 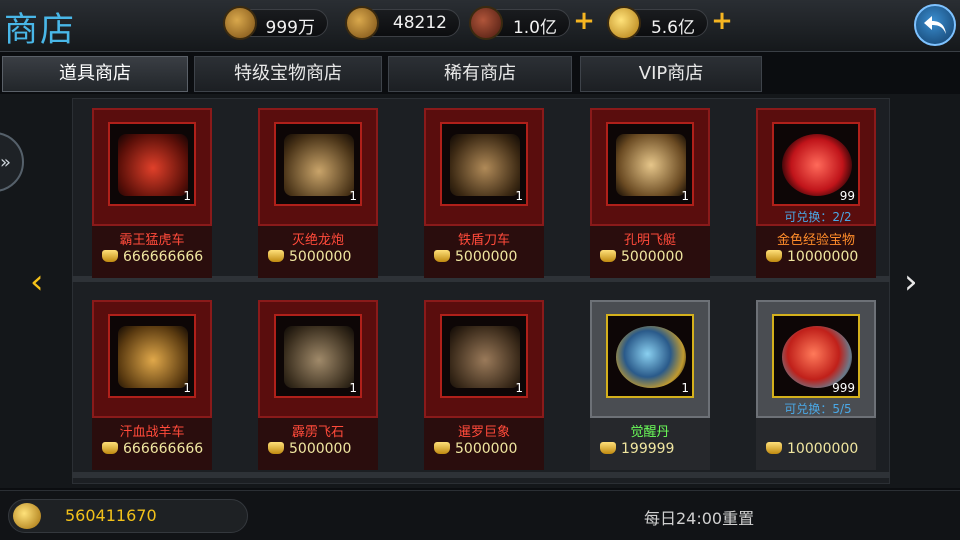 What do you see at coordinates (650, 432) in the screenshot?
I see `item-name: 觉醒丹` at bounding box center [650, 432].